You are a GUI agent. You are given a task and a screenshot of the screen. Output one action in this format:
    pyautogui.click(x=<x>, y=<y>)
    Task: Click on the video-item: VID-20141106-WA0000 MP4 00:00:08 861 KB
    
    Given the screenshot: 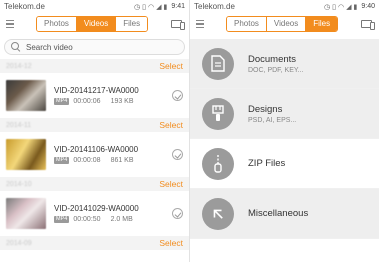 What is the action you would take?
    pyautogui.click(x=94, y=154)
    